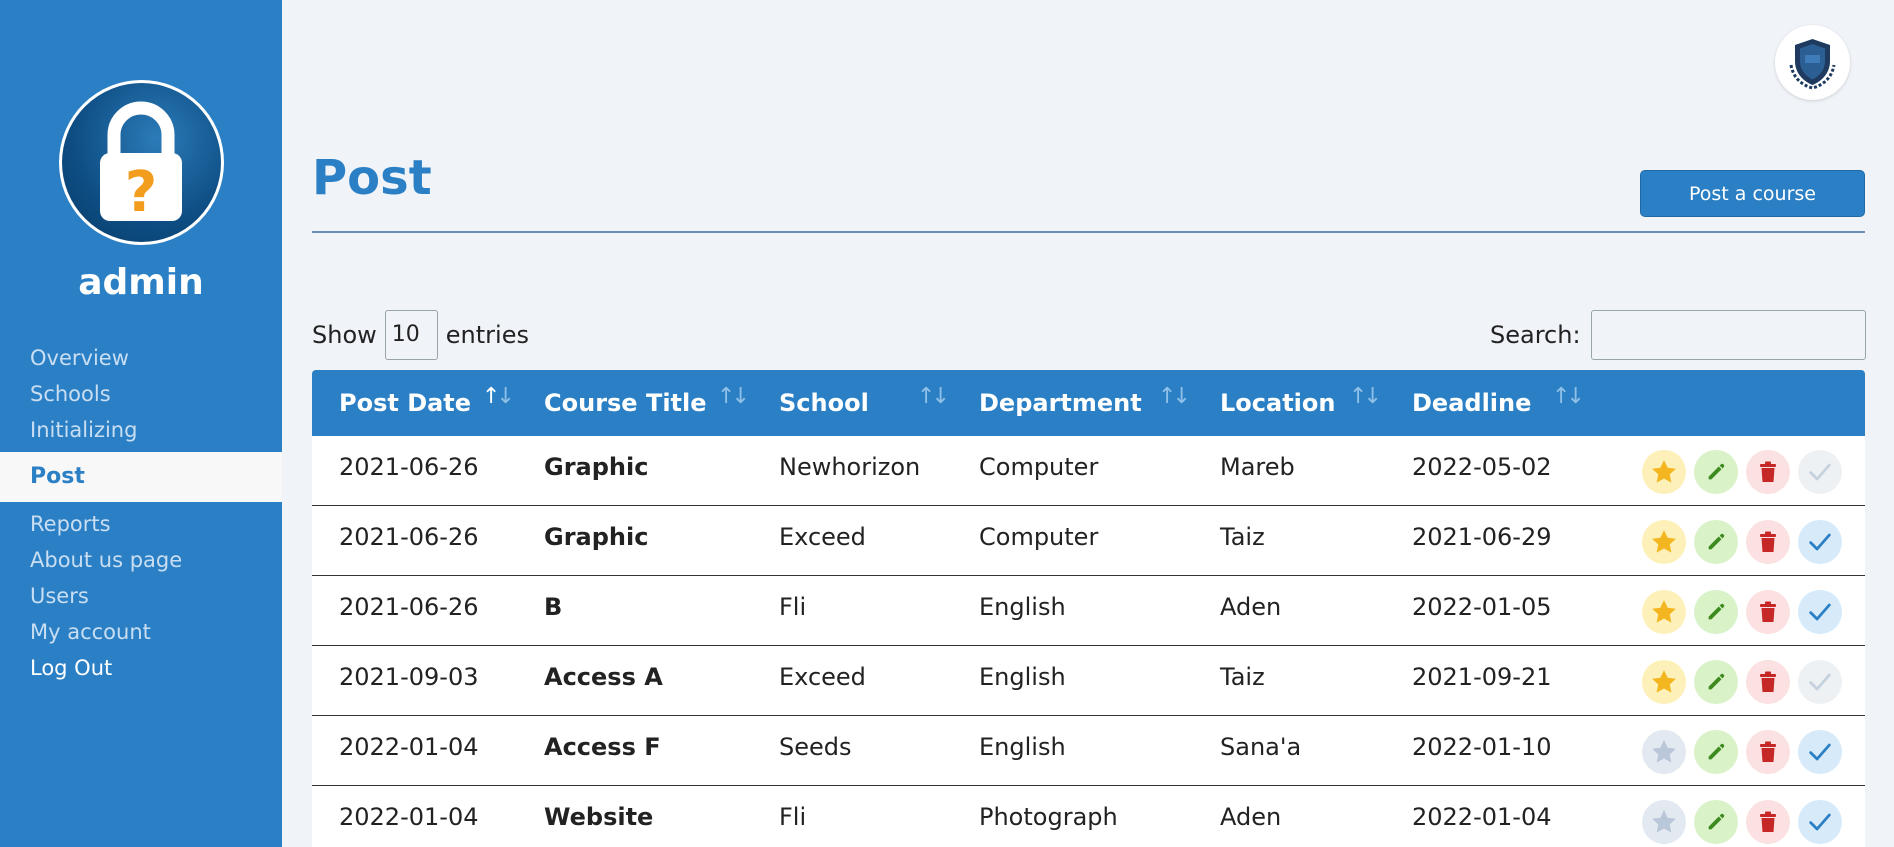  Describe the element at coordinates (1752, 193) in the screenshot. I see `post-course-button: Post a course` at that location.